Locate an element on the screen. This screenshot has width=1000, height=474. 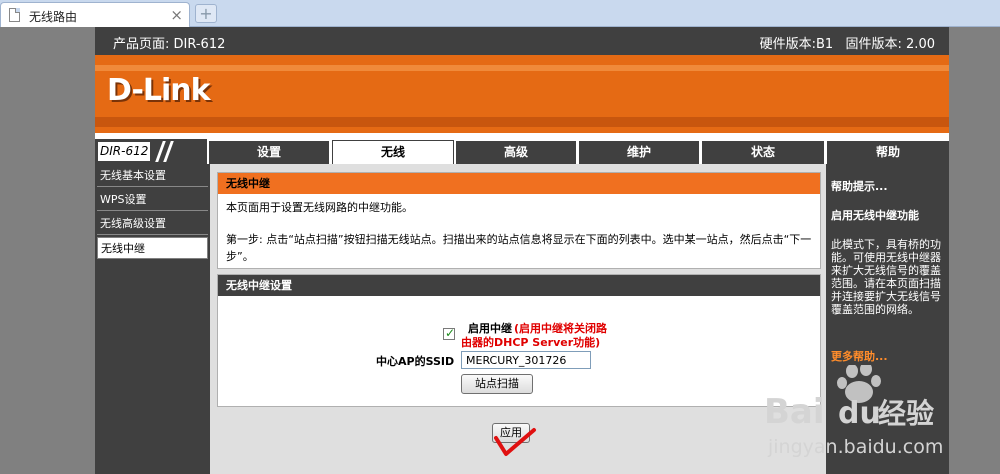
page-margin-right is located at coordinates (974, 250).